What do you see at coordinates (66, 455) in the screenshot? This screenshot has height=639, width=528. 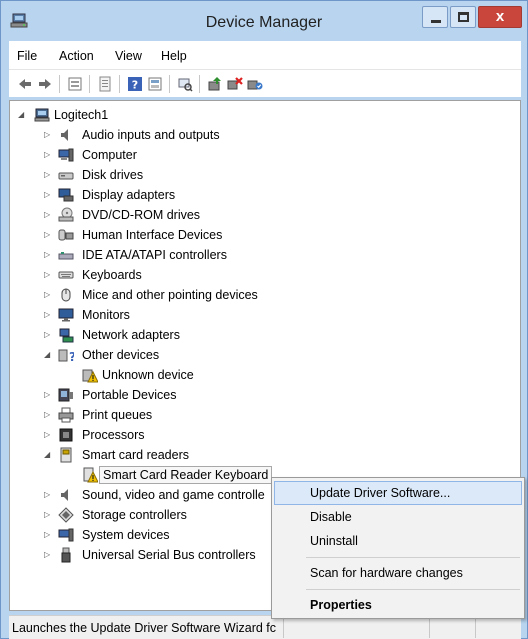 I see `smart-card-reader-icon` at bounding box center [66, 455].